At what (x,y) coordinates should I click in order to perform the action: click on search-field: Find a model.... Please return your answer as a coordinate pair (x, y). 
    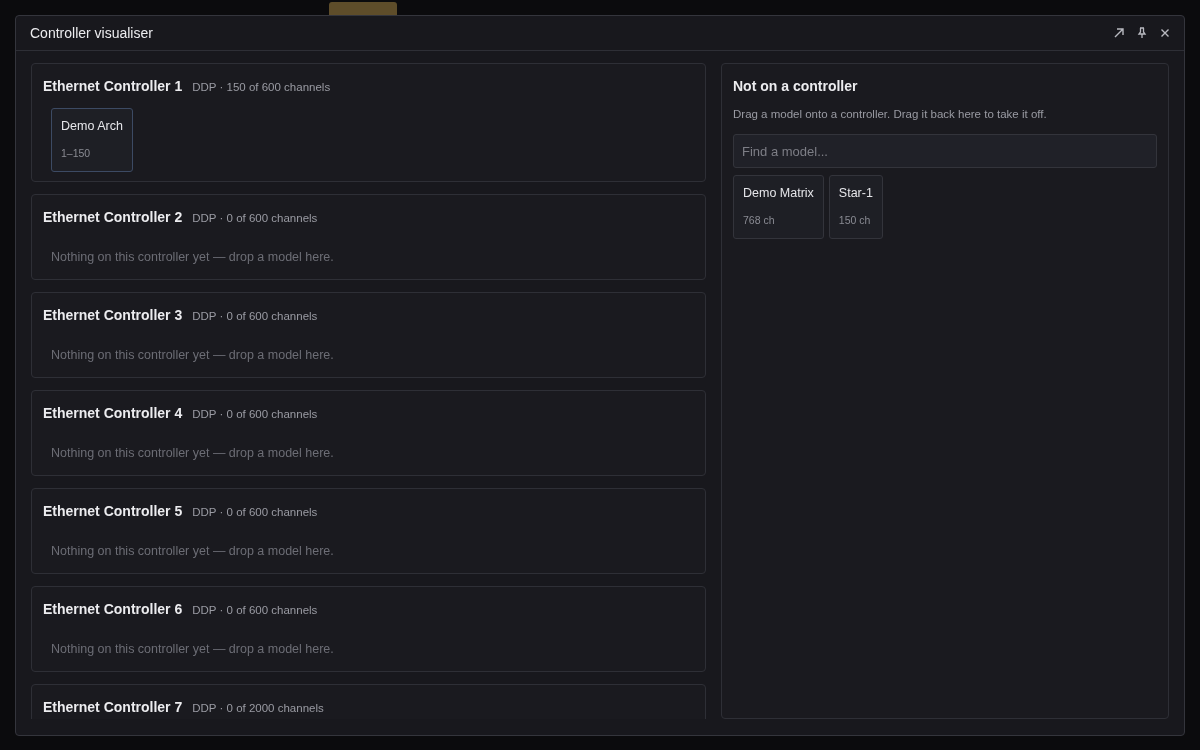
    Looking at the image, I should click on (945, 151).